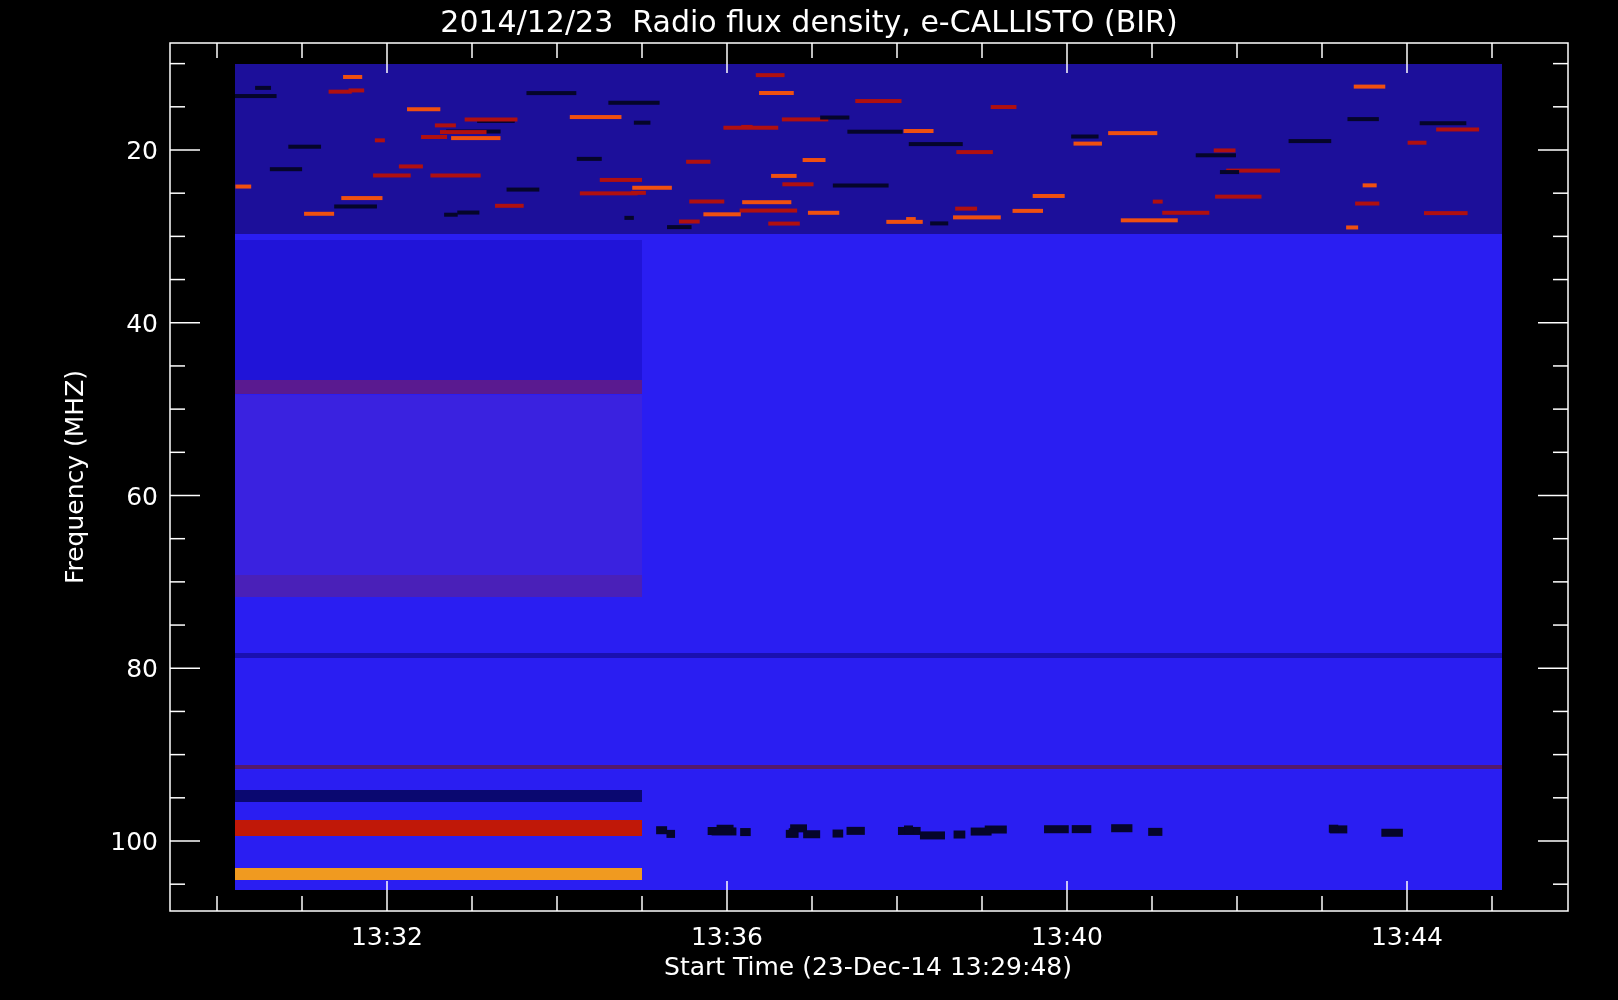  I want to click on y-tick-label: 100, so click(134, 841).